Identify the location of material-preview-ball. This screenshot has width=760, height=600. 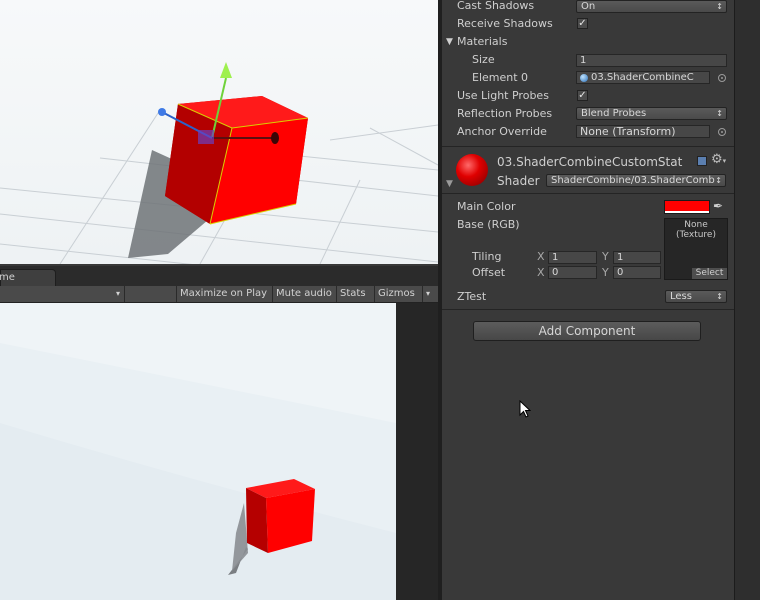
(472, 170).